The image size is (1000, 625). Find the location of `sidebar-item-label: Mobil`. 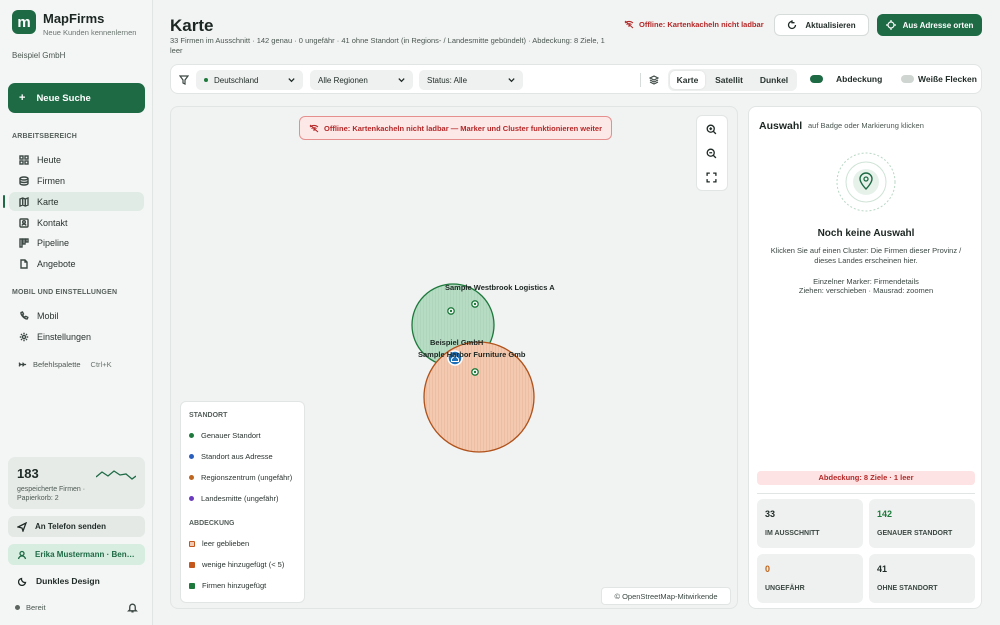

sidebar-item-label: Mobil is located at coordinates (48, 315).